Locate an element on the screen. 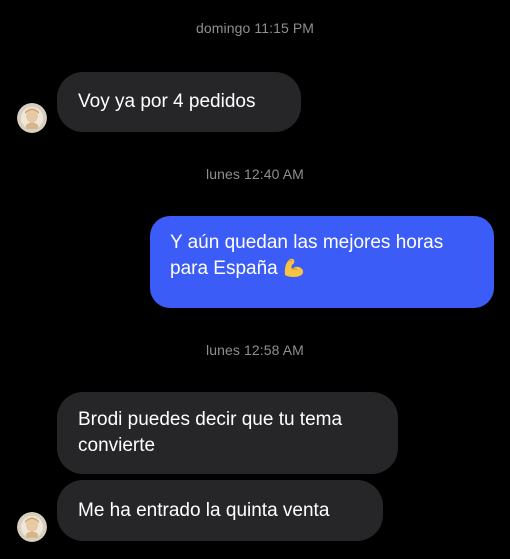 This screenshot has height=559, width=510. timestamp: domingo 11:15 PM is located at coordinates (255, 28).